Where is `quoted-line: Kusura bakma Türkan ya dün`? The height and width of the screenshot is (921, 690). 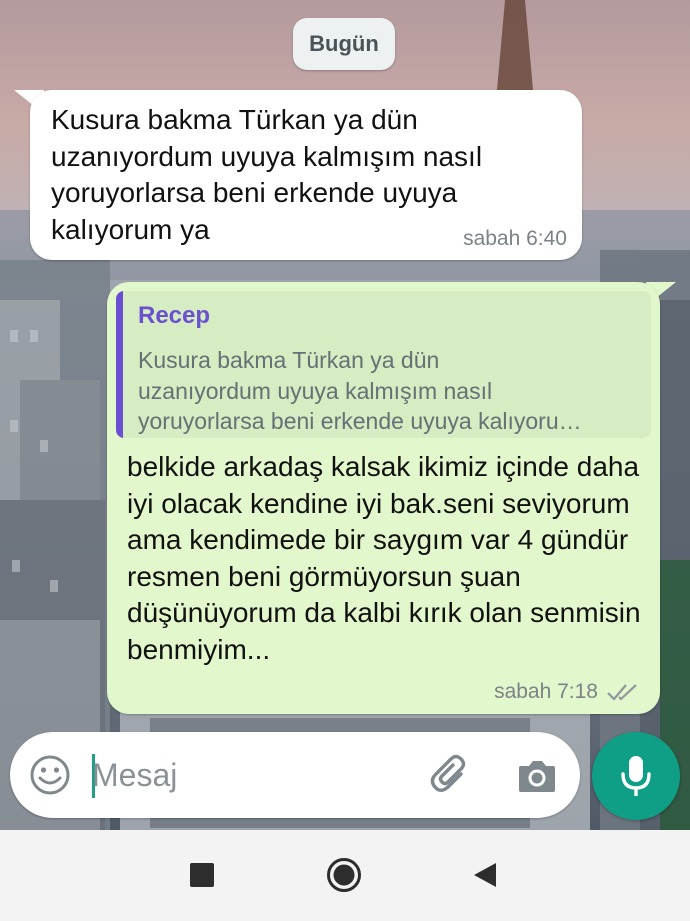 quoted-line: Kusura bakma Türkan ya dün is located at coordinates (289, 360).